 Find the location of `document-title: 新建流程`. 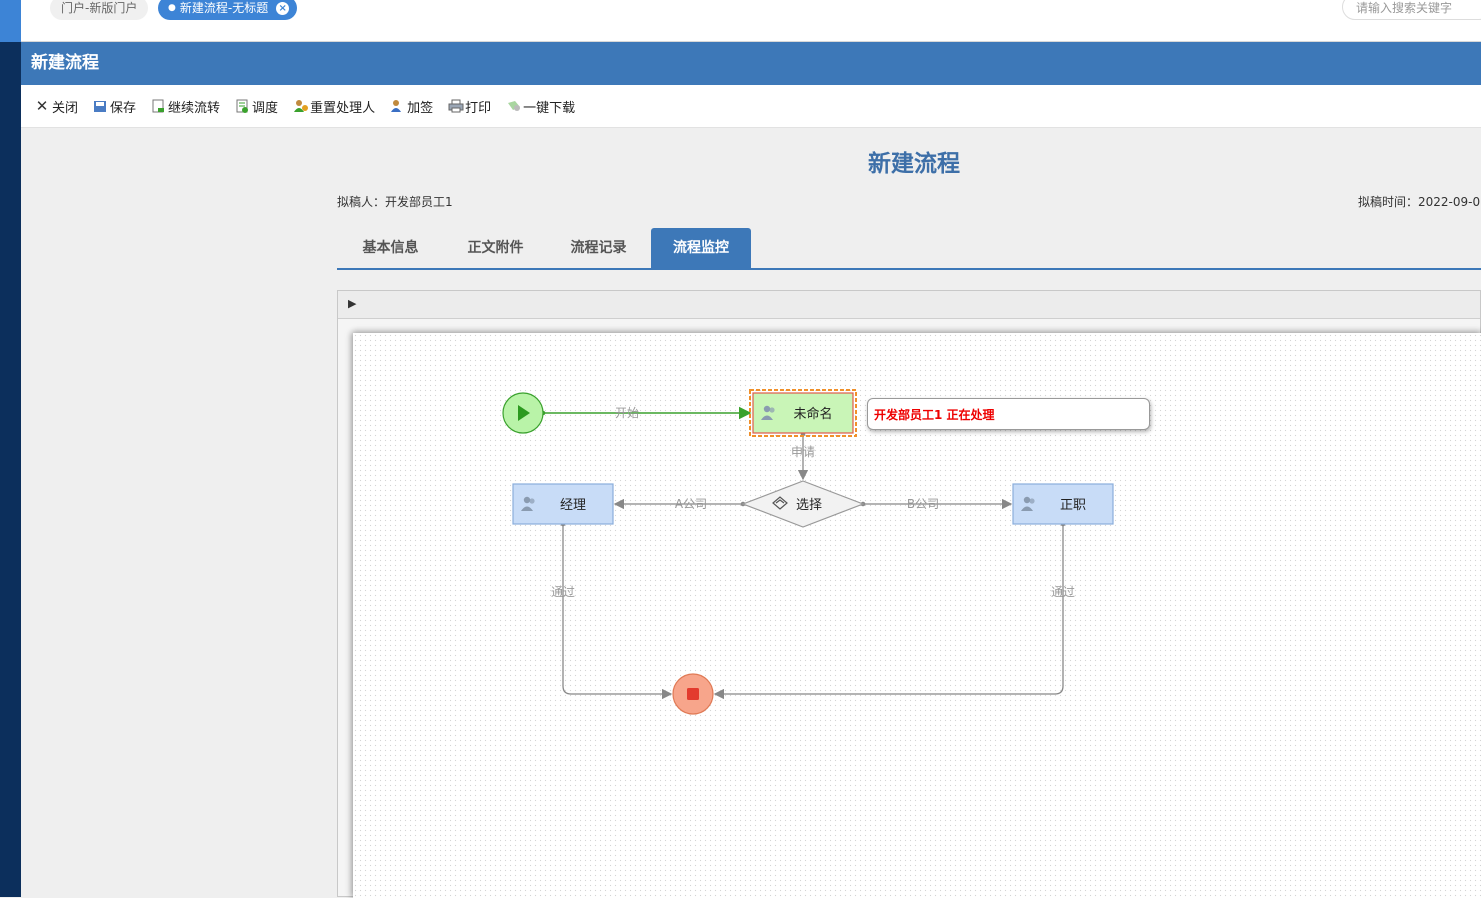

document-title: 新建流程 is located at coordinates (914, 164).